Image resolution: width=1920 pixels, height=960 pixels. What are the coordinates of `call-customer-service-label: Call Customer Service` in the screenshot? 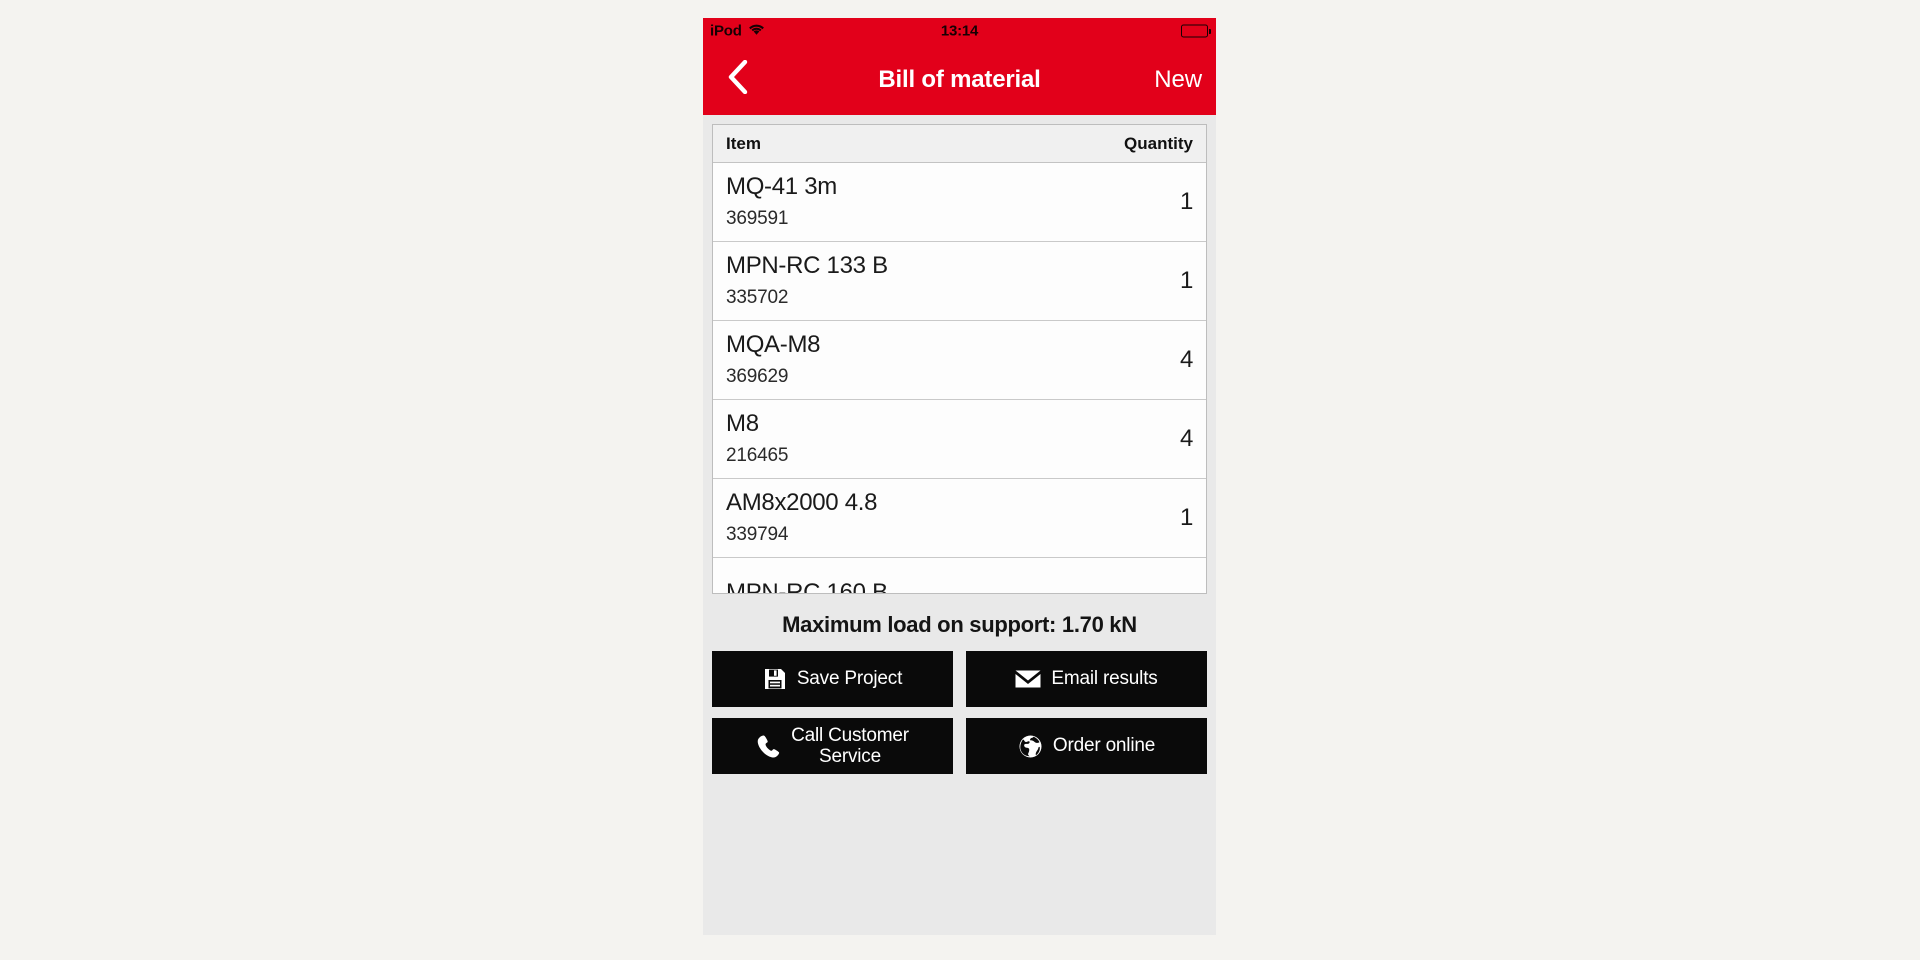 It's located at (850, 745).